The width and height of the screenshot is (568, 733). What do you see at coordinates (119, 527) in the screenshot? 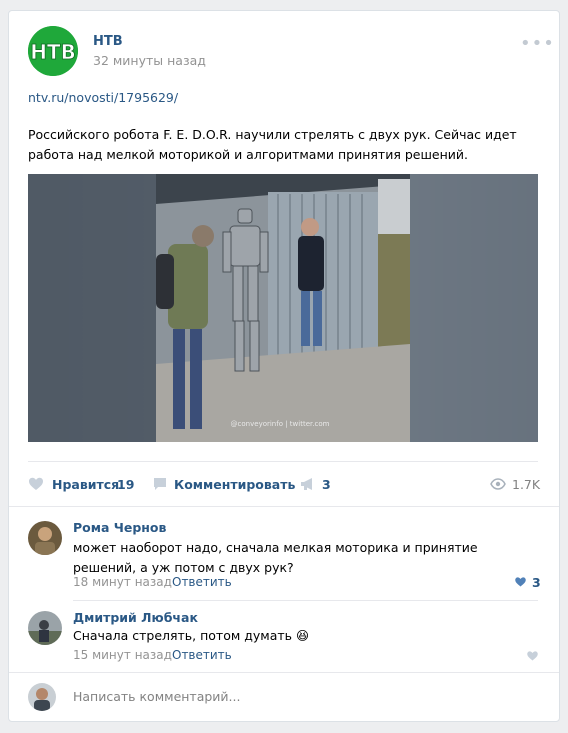
I see `comment-author: Рома Чернов` at bounding box center [119, 527].